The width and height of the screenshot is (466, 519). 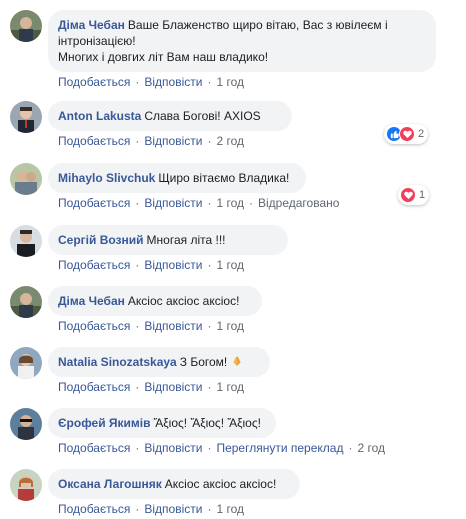 I want to click on comment-bubble: Anton Lakusta Слава Богові! AXIOS, so click(x=170, y=116).